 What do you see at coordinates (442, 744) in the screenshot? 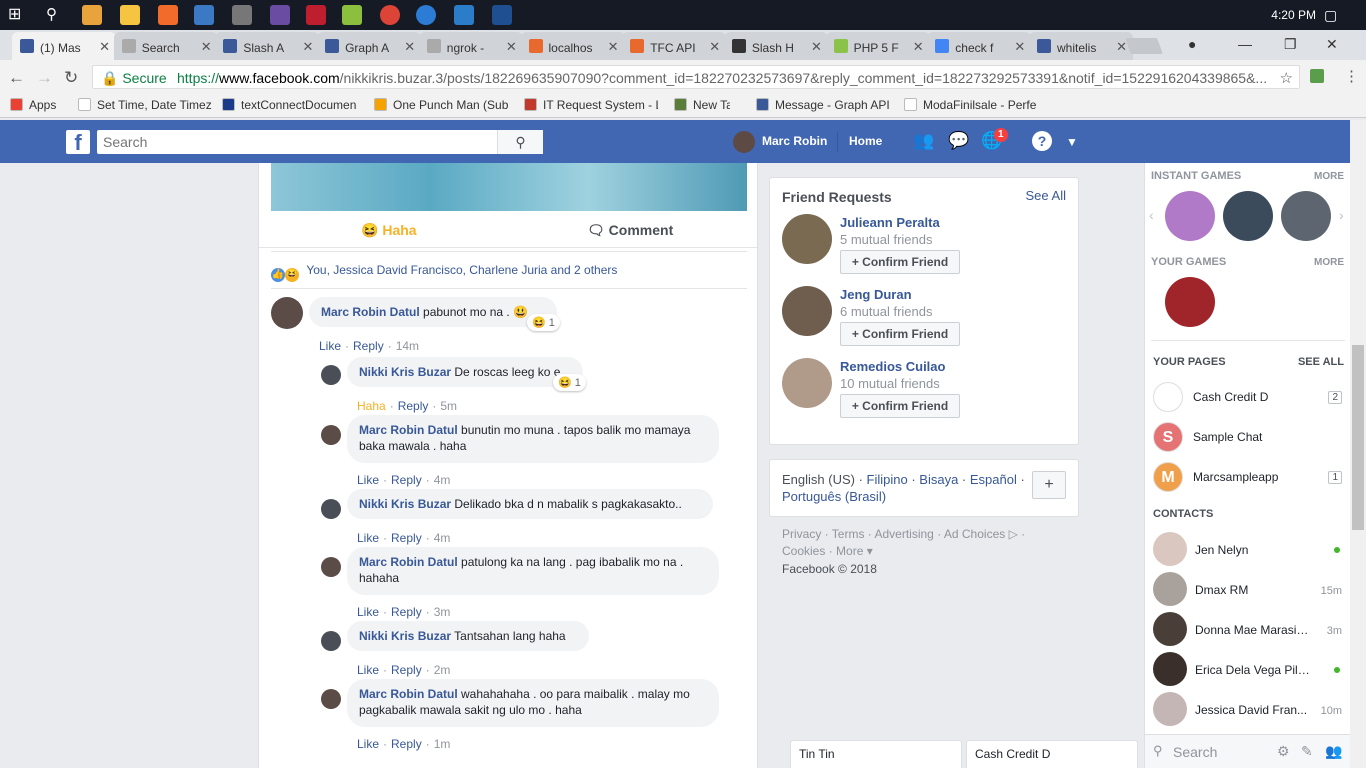
I see `comment-time: 1m` at bounding box center [442, 744].